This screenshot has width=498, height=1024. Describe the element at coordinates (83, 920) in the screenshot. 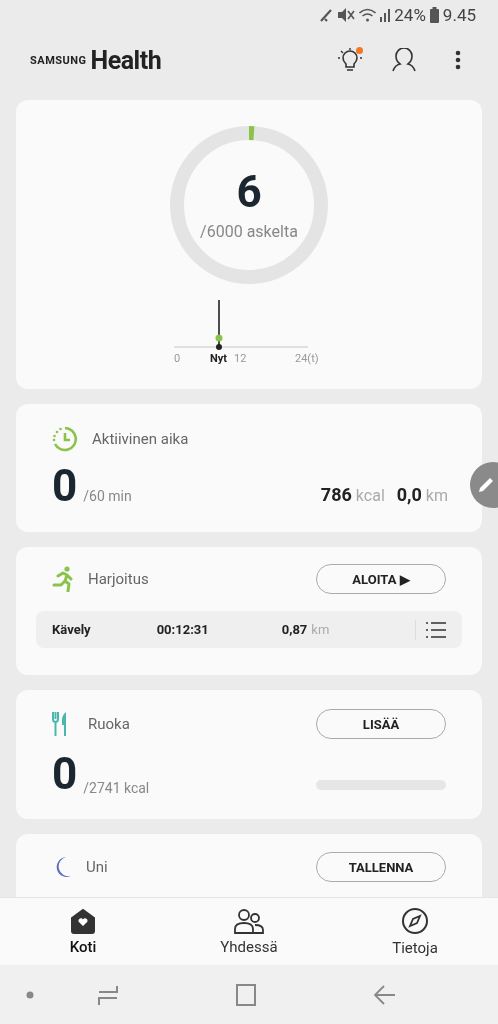

I see `home-icon` at that location.